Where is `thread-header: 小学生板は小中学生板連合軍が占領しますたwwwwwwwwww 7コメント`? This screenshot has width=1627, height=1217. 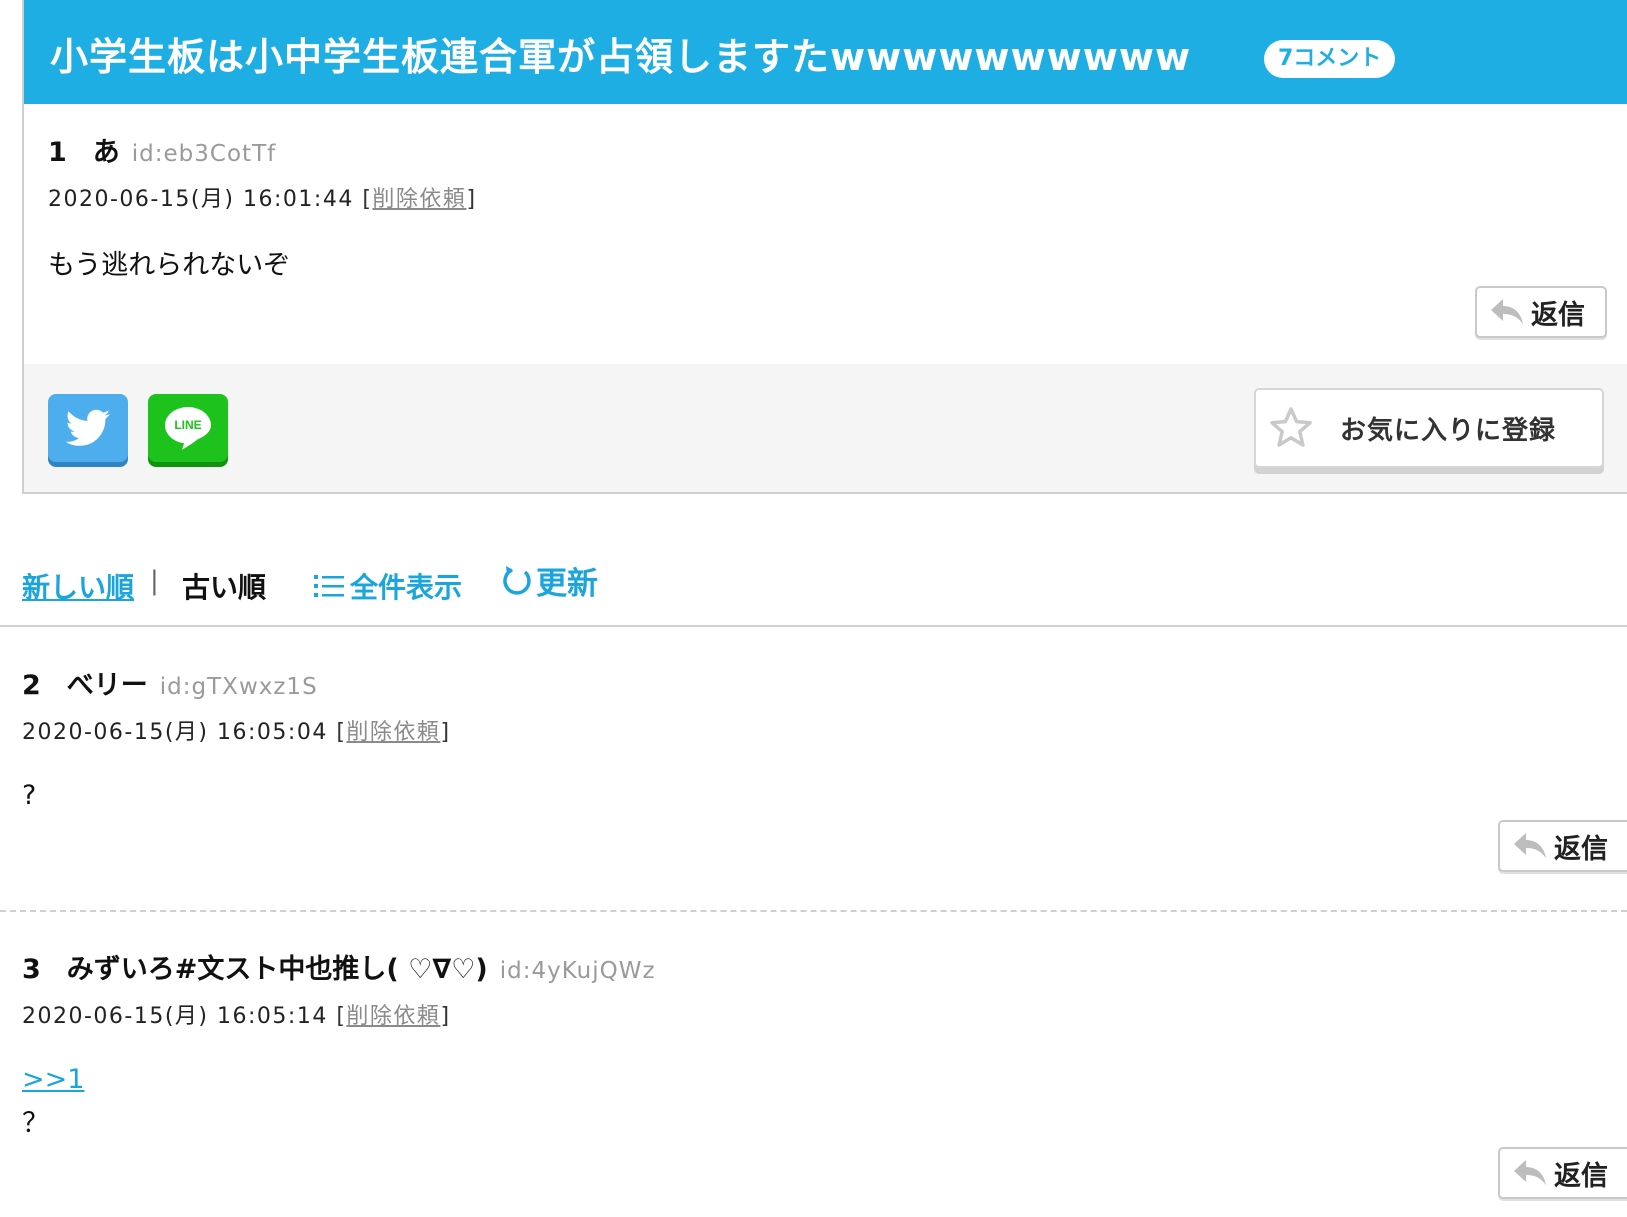
thread-header: 小学生板は小中学生板連合軍が占領しますたwwwwwwwwww 7コメント is located at coordinates (825, 52).